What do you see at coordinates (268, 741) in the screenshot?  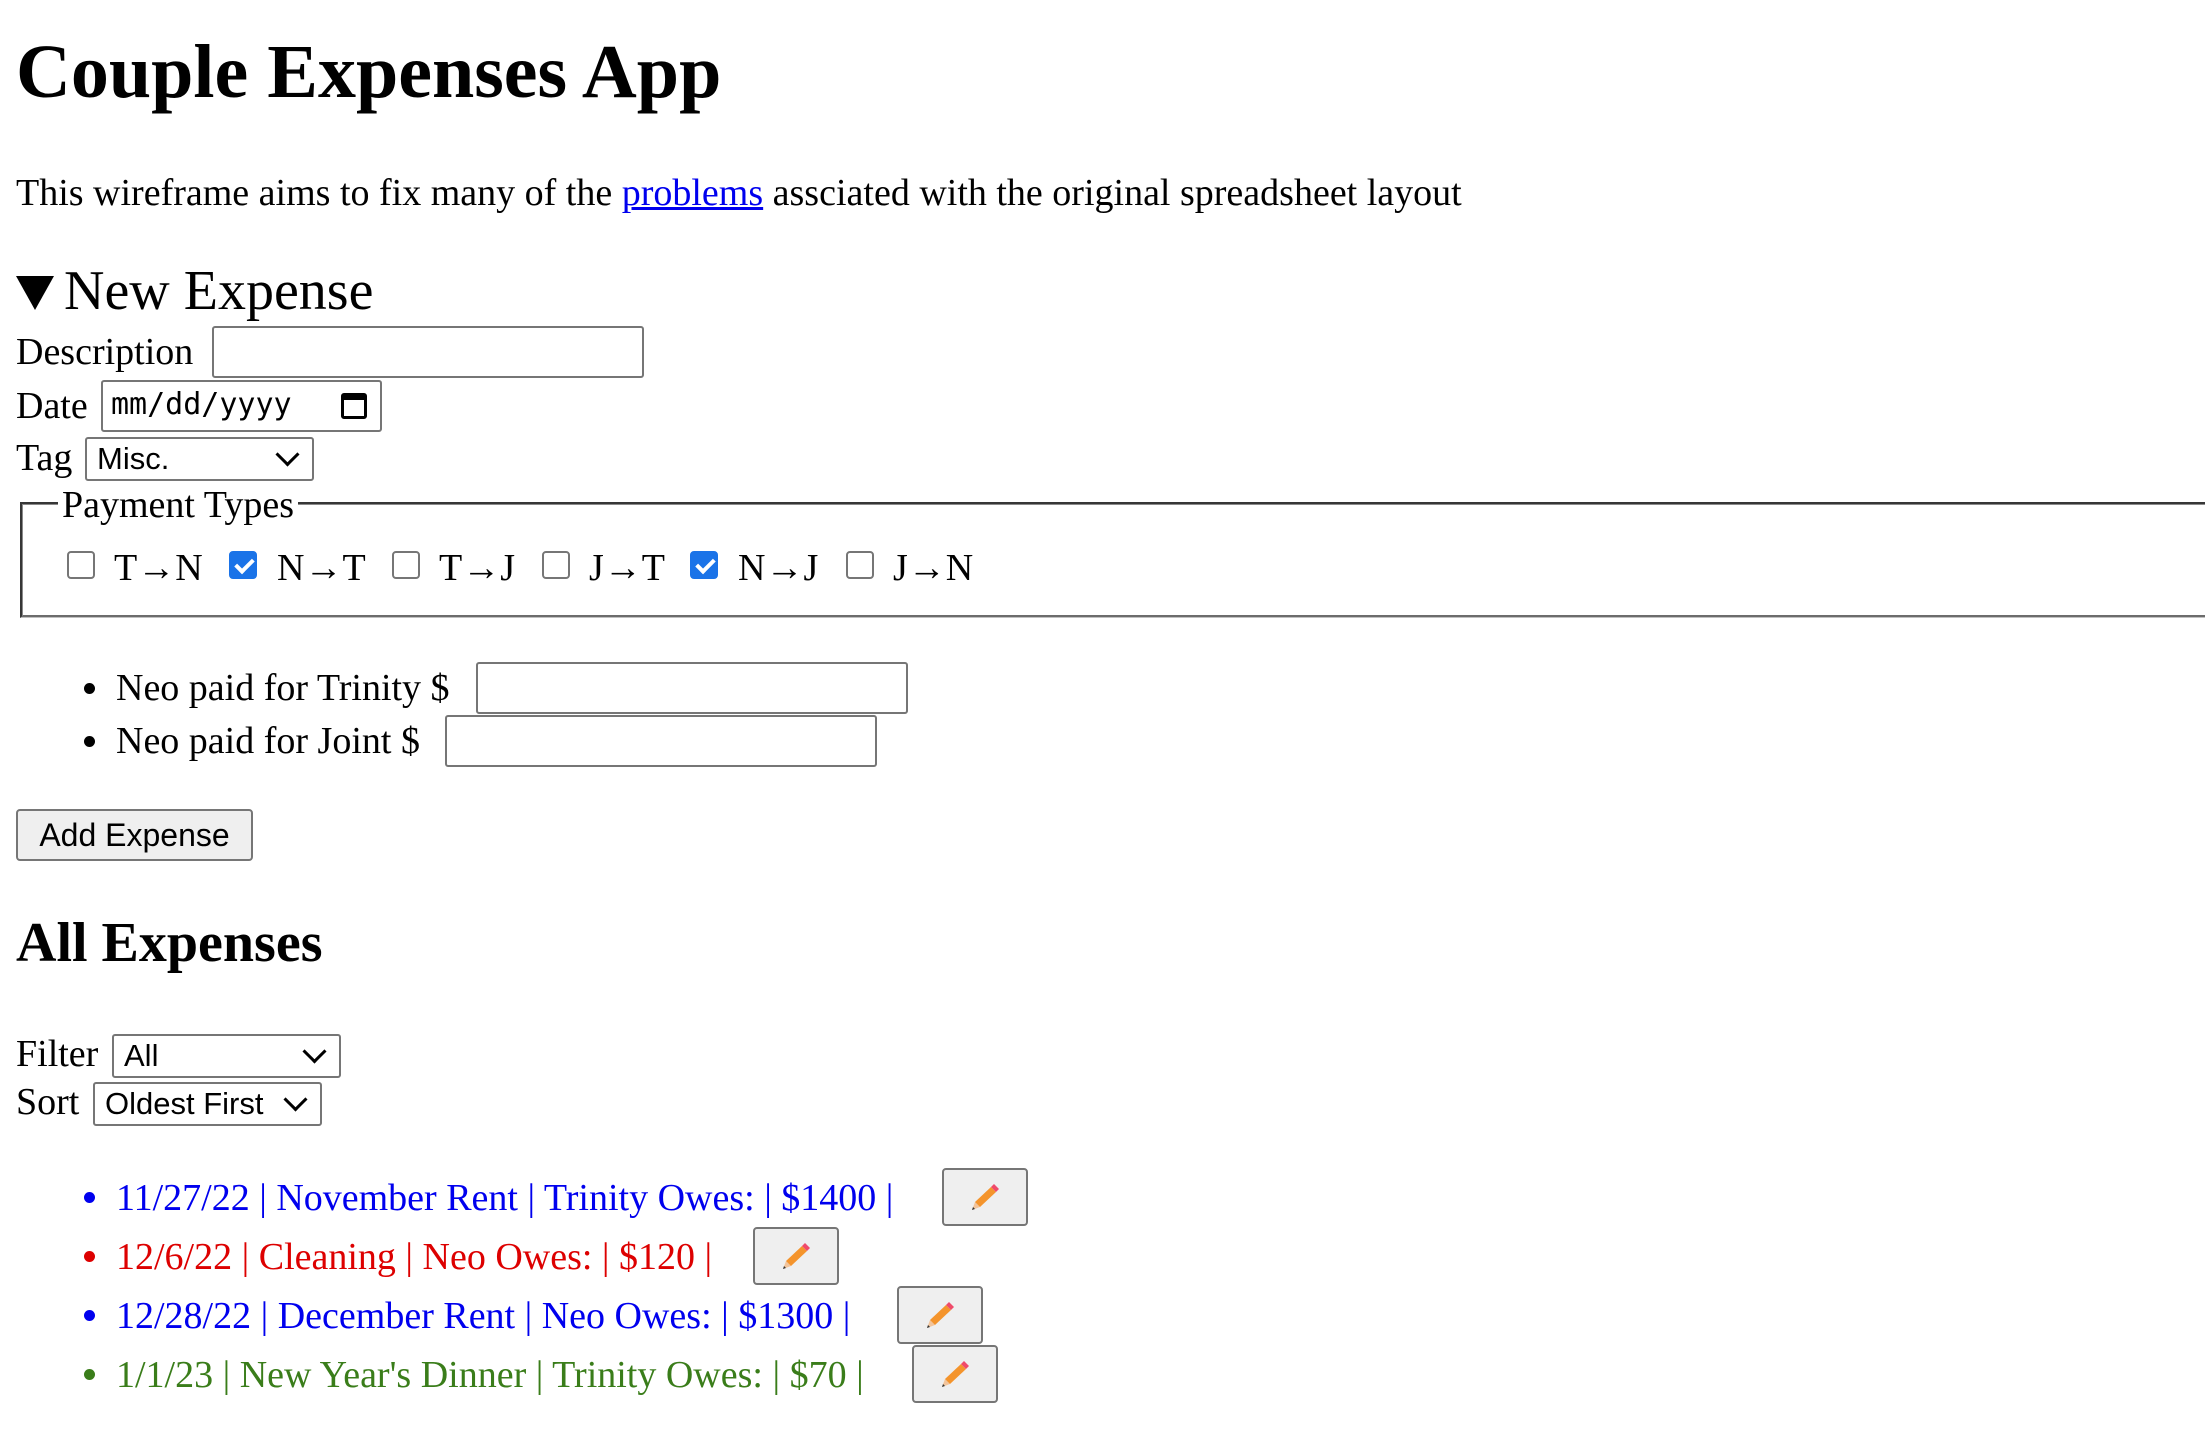 I see `neo-paid-joint-label: Neo paid for Joint $` at bounding box center [268, 741].